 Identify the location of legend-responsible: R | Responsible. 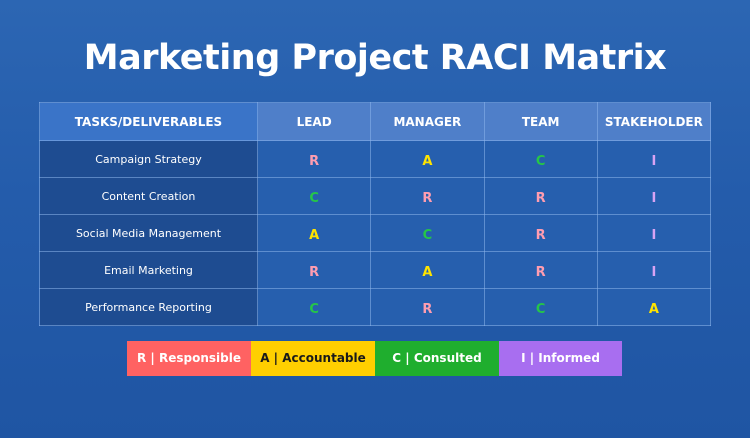
(189, 358).